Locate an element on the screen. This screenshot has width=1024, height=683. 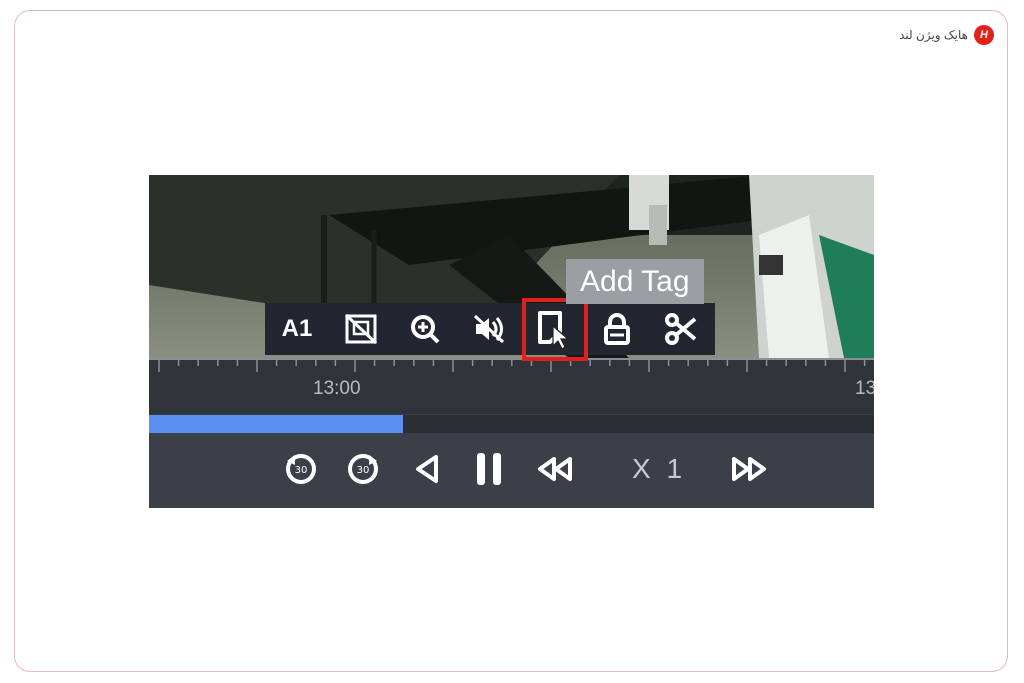
forward-30s-button: 30 is located at coordinates (363, 469).